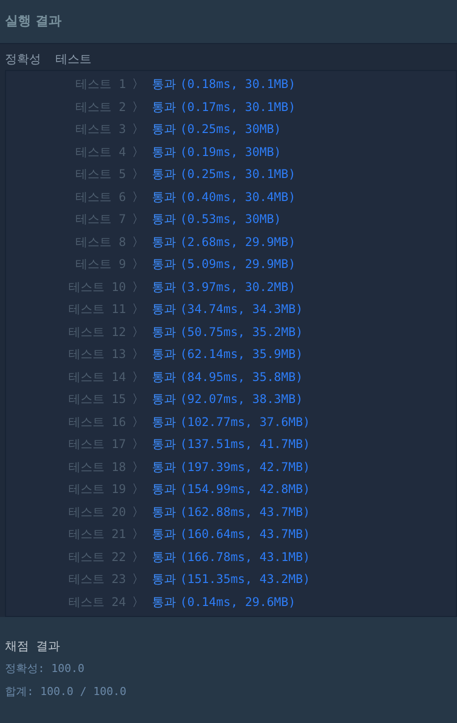 The height and width of the screenshot is (723, 457). What do you see at coordinates (238, 602) in the screenshot?
I see `test-result: (0.14ms, 29.6MB)` at bounding box center [238, 602].